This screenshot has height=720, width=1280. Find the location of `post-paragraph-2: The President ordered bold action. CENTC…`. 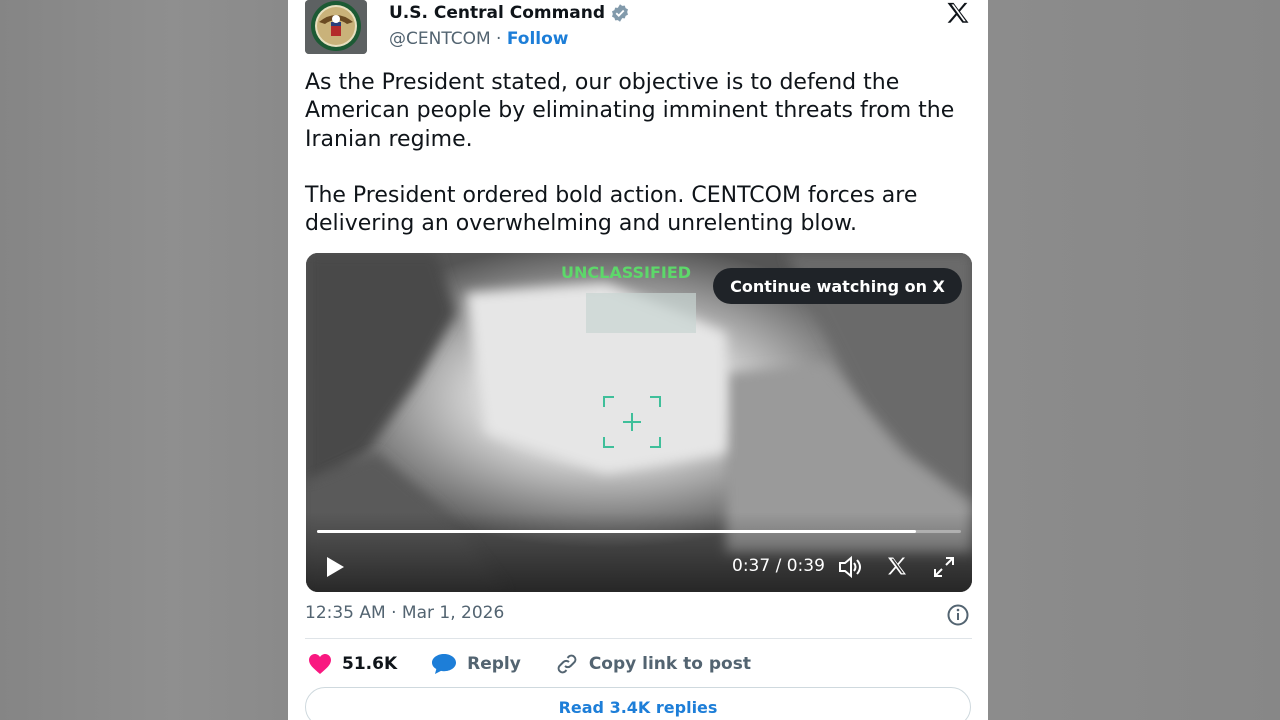

post-paragraph-2: The President ordered bold action. CENTC… is located at coordinates (611, 209).